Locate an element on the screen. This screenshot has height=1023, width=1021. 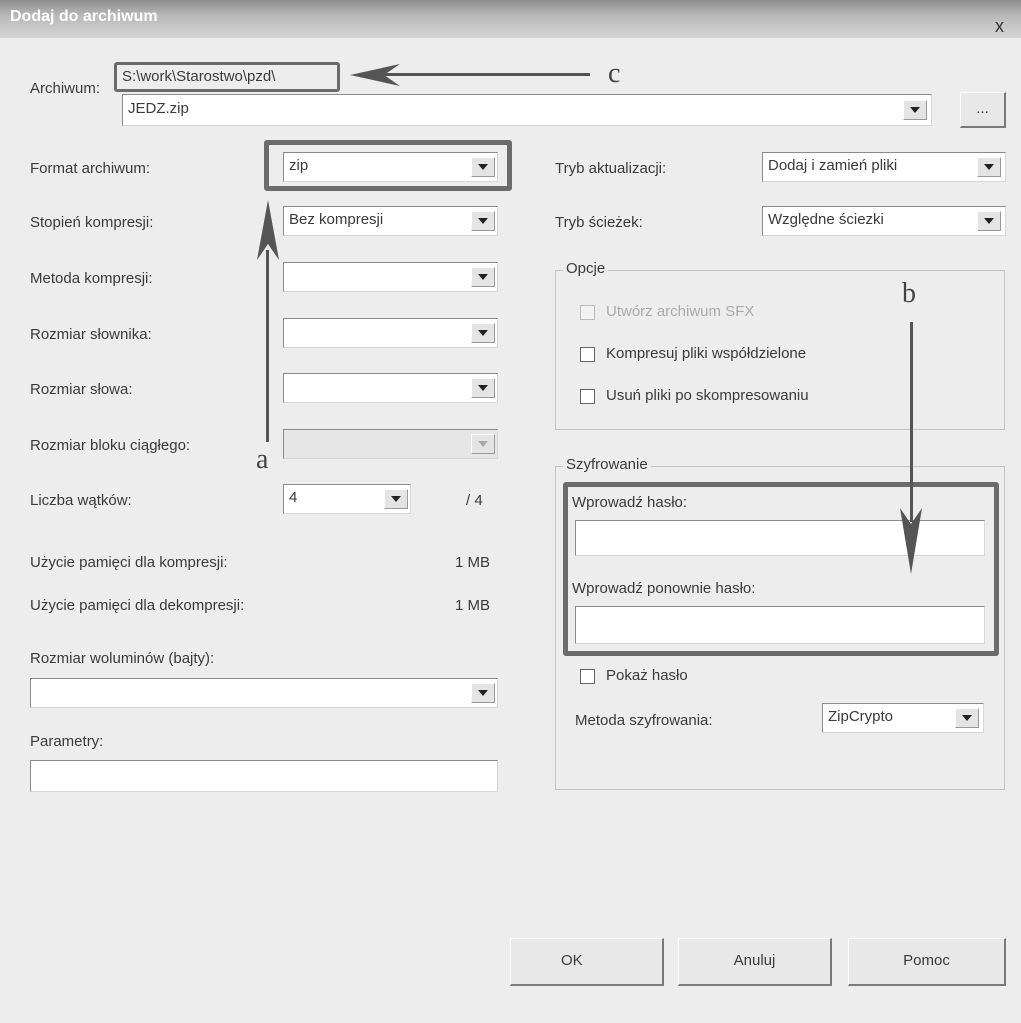
arrow-down-icon is located at coordinates (911, 541).